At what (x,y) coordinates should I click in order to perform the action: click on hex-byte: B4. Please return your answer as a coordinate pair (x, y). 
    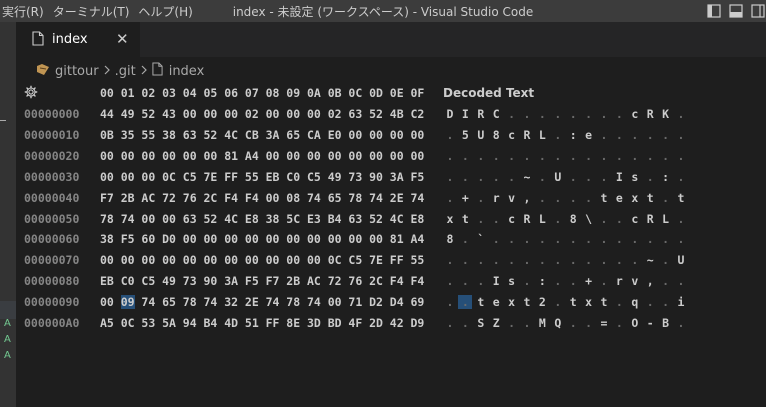
    Looking at the image, I should click on (335, 219).